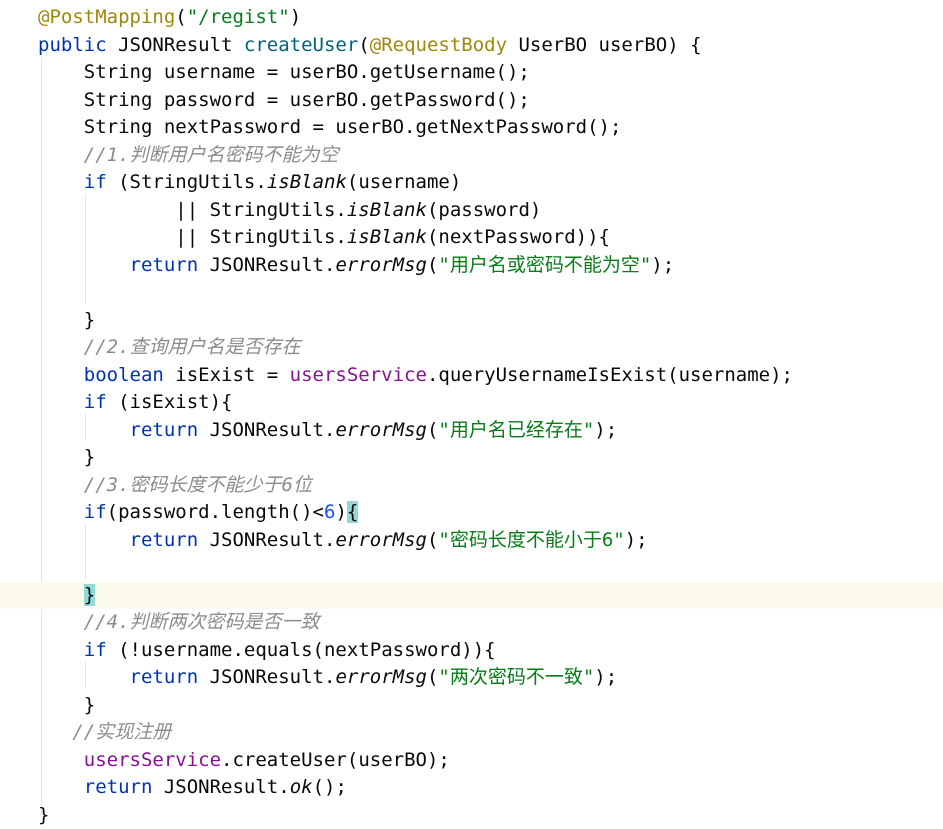  Describe the element at coordinates (188, 154) in the screenshot. I see `code-token-comment: //1.判断用户名密码不能为空` at that location.